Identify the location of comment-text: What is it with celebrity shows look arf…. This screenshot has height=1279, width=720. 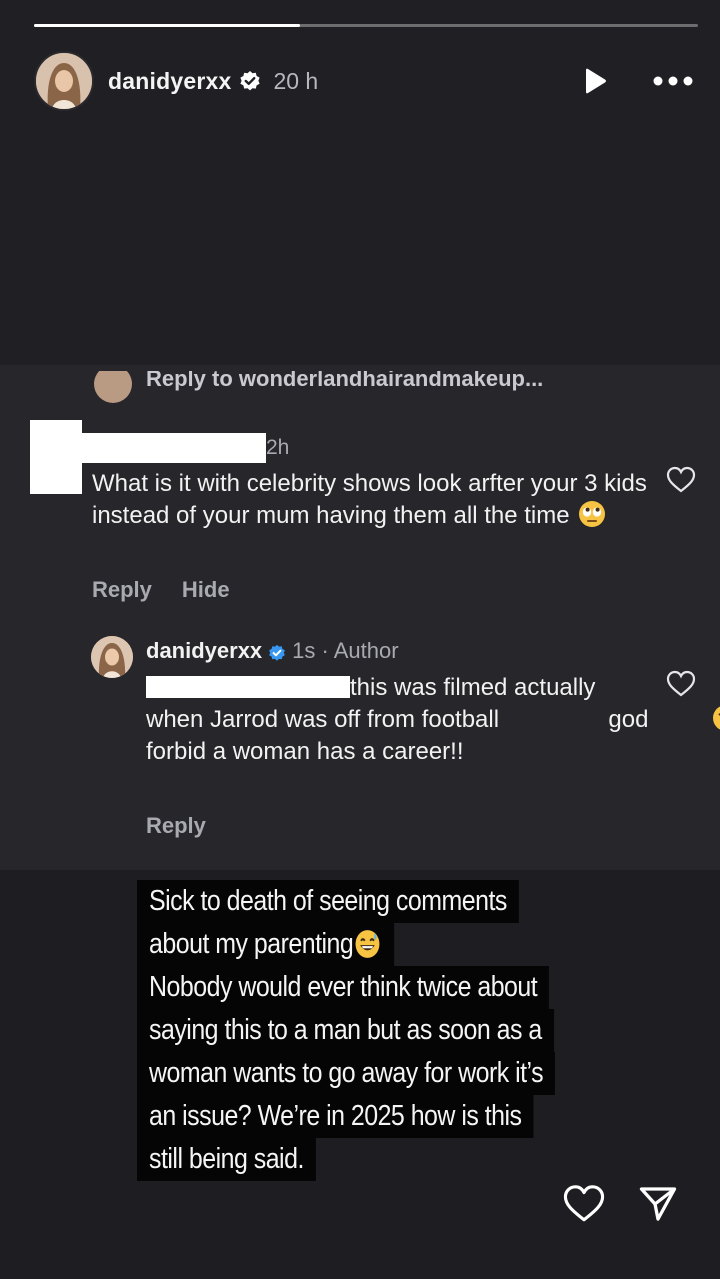
(369, 499).